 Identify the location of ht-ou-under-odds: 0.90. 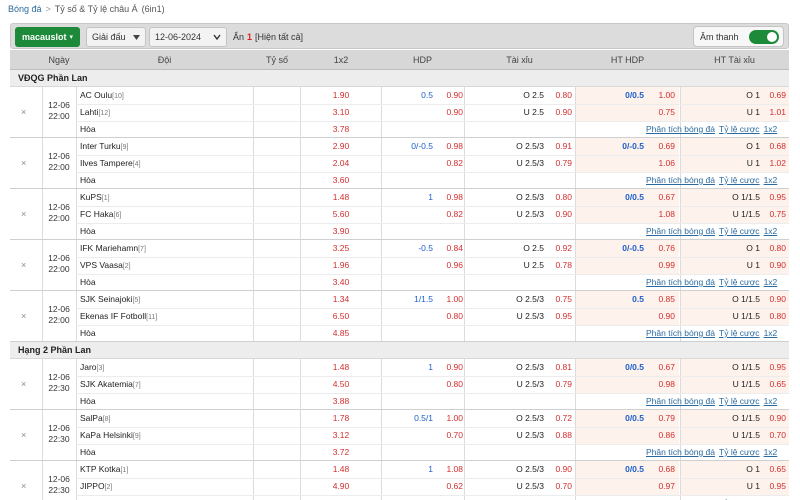
(773, 265).